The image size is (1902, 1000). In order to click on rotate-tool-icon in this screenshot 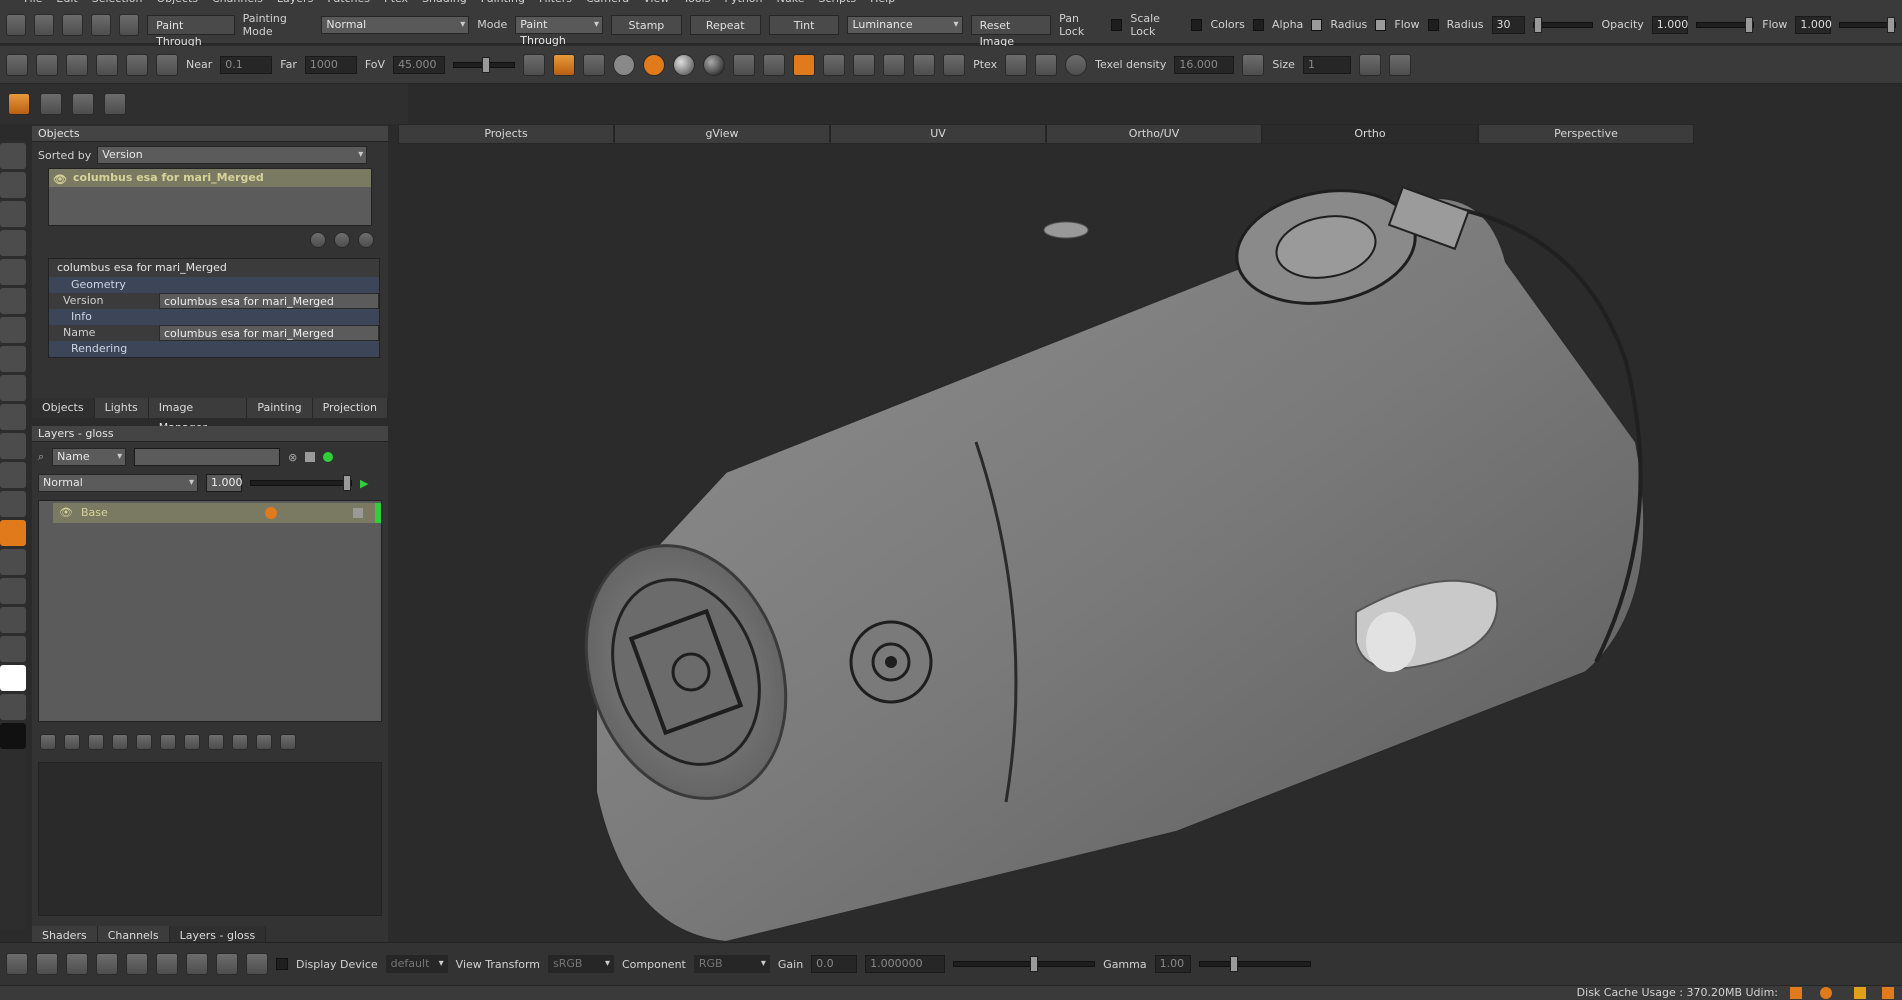, I will do `click(13, 591)`.